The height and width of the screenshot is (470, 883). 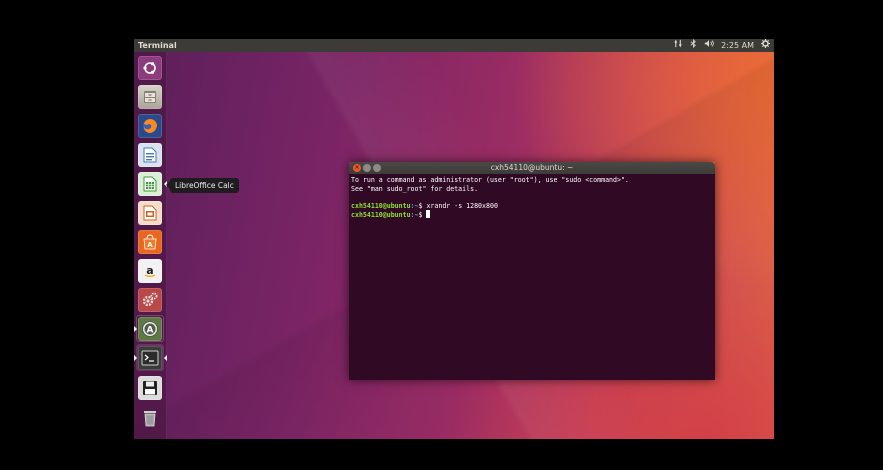 I want to click on terminal-titlebar: × cxh54110@ubuntu: ~, so click(x=532, y=168).